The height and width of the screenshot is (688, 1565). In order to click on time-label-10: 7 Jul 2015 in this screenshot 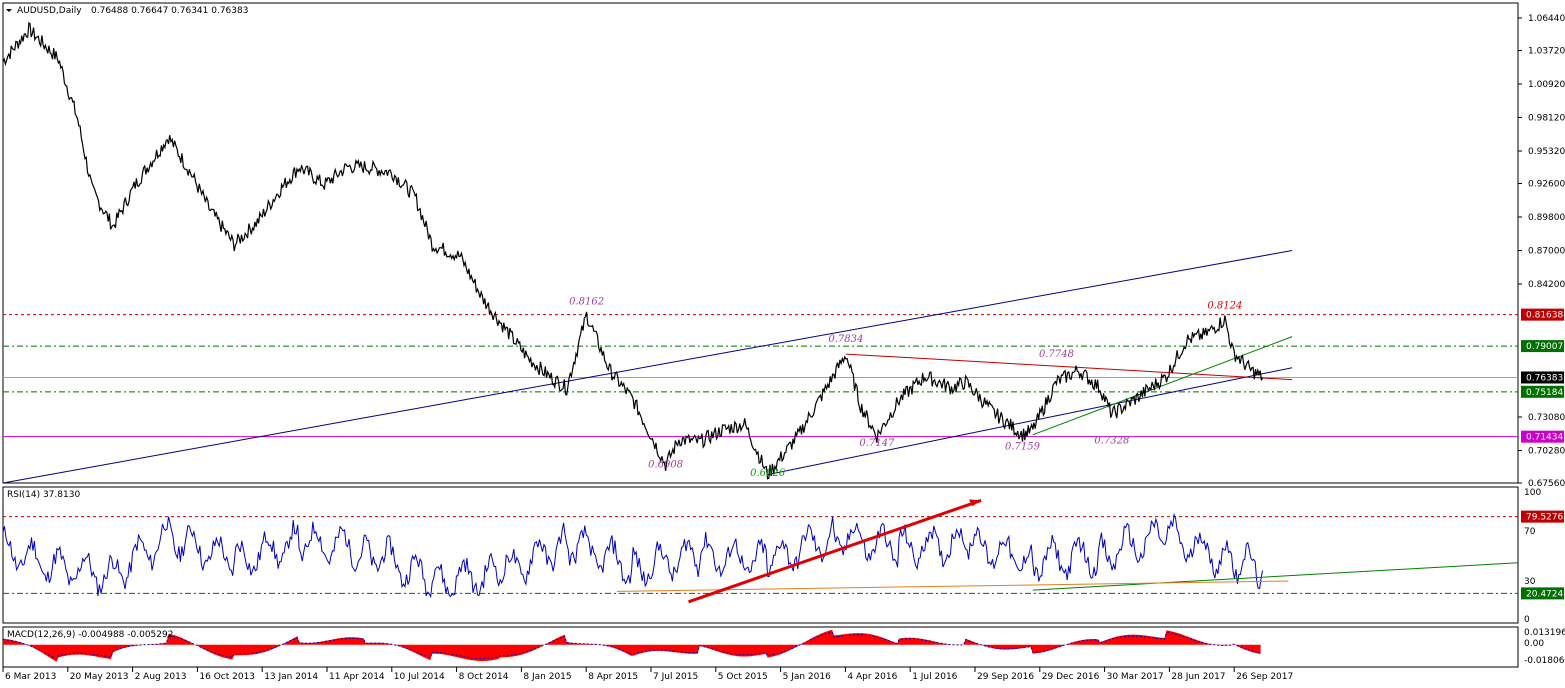, I will do `click(675, 677)`.